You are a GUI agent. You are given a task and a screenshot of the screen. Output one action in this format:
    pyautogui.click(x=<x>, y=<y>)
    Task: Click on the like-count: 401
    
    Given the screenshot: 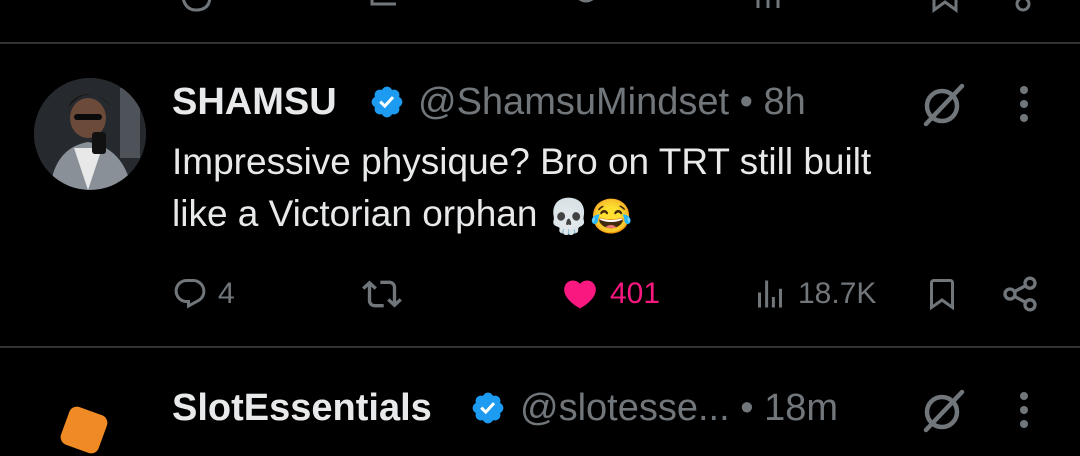 What is the action you would take?
    pyautogui.click(x=635, y=293)
    